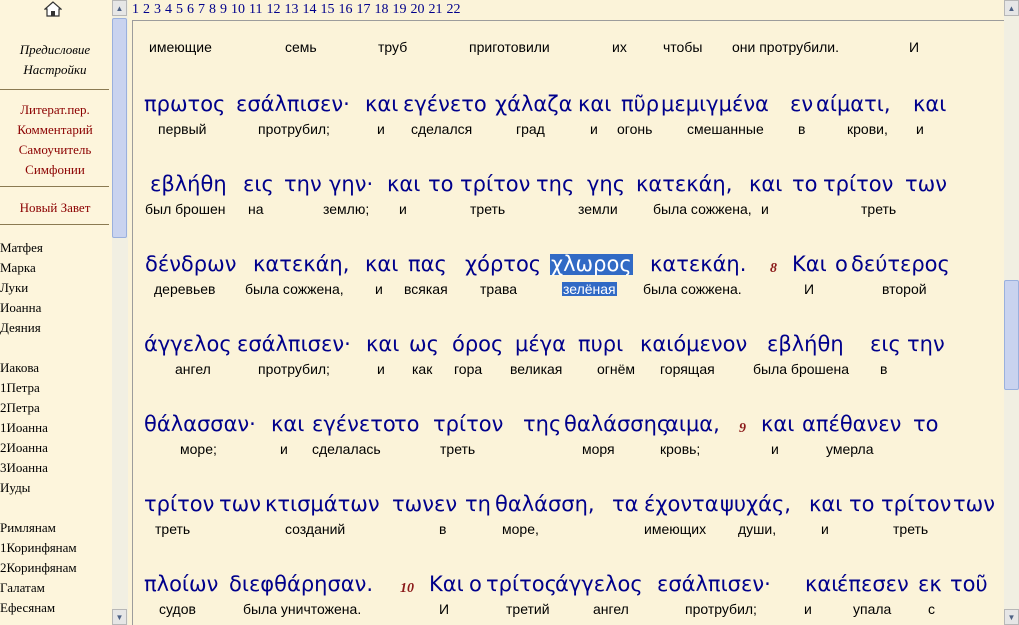  What do you see at coordinates (503, 264) in the screenshot?
I see `greek-word: χόρτος` at bounding box center [503, 264].